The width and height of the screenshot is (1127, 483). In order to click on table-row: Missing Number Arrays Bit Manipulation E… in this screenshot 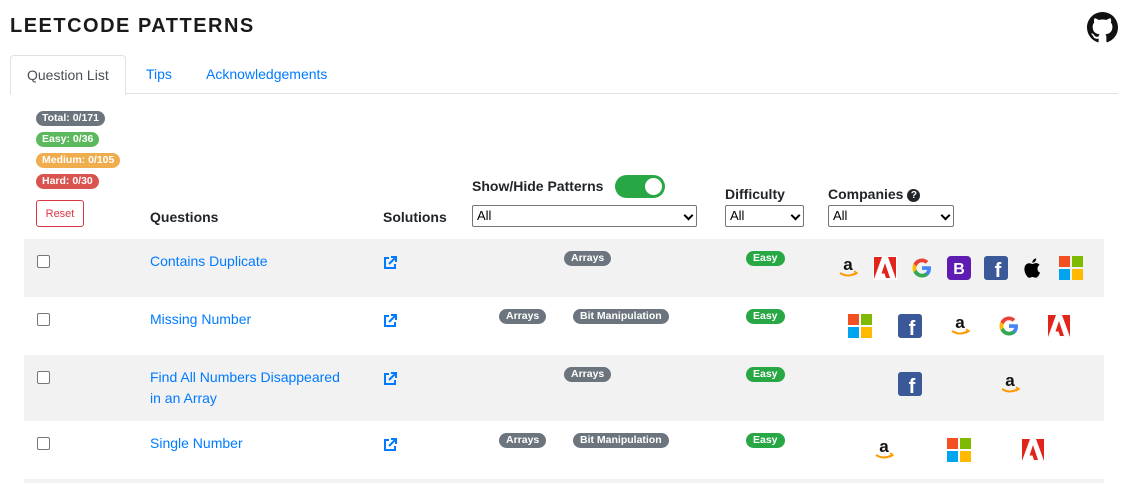, I will do `click(564, 326)`.